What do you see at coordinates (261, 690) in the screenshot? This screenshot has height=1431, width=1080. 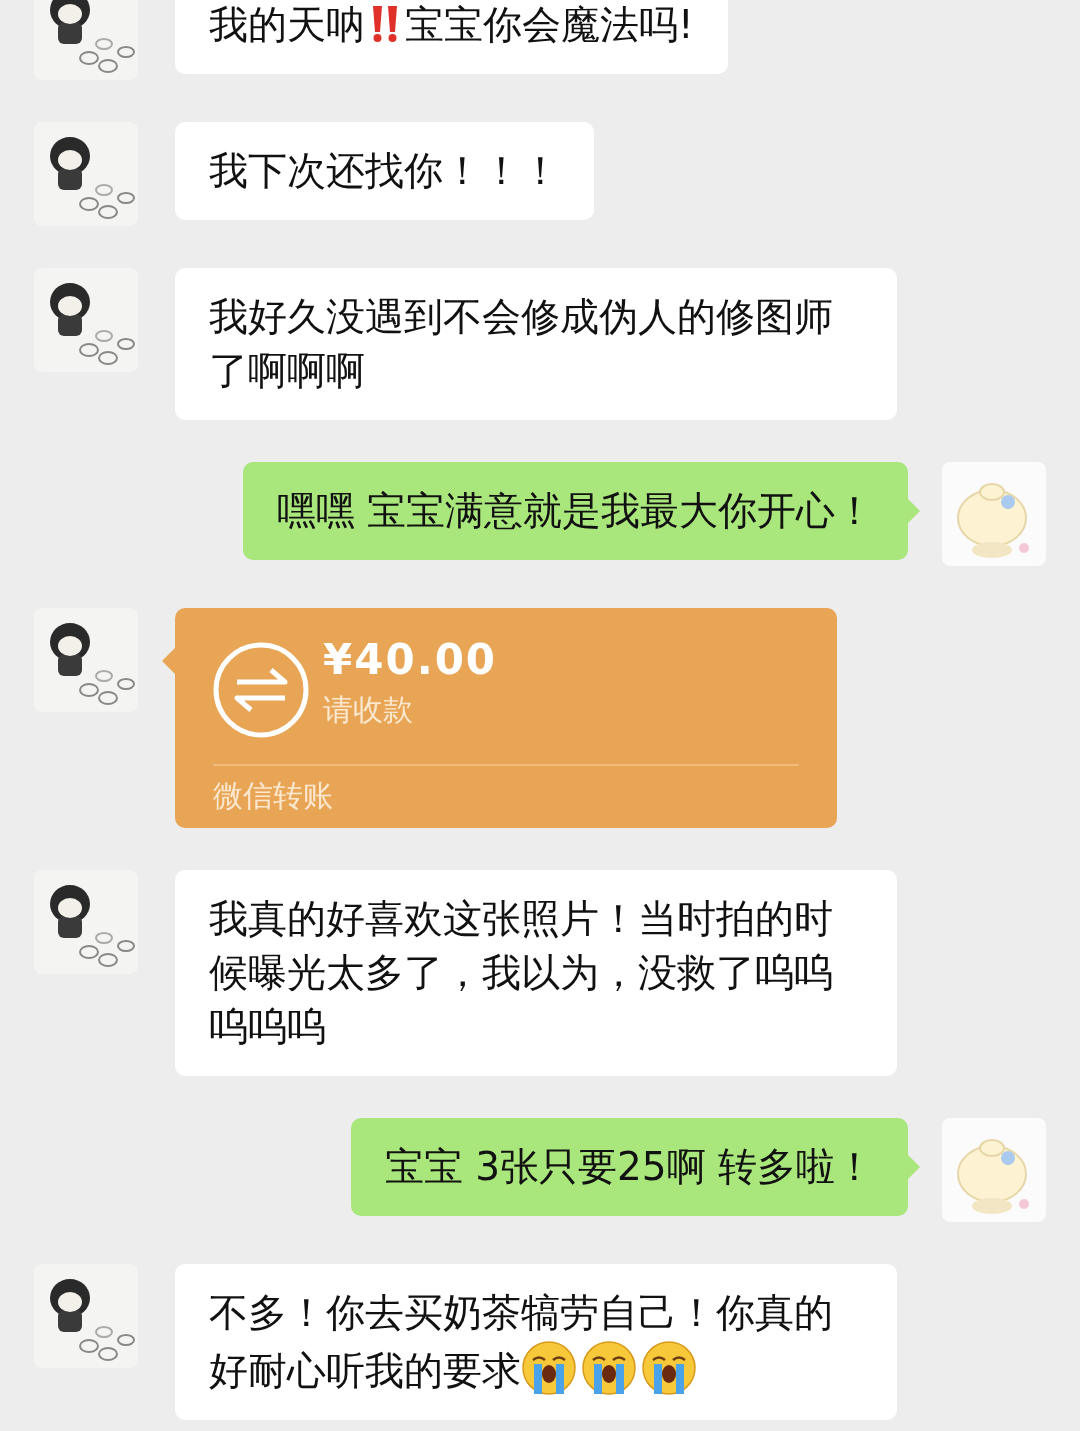 I see `transfer-icon` at bounding box center [261, 690].